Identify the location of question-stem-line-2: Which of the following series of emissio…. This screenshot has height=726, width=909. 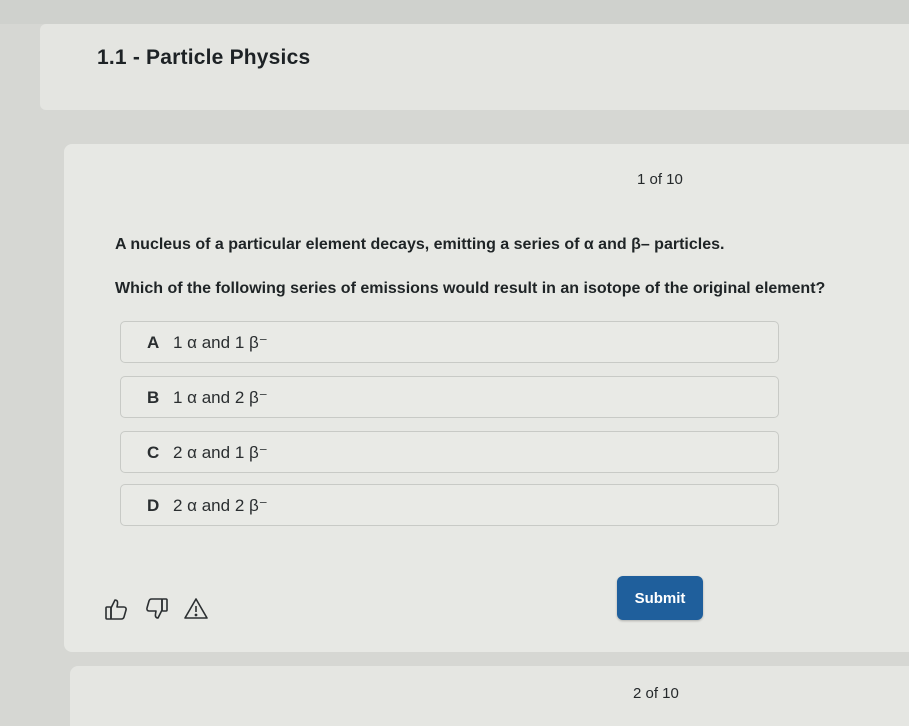
(470, 288).